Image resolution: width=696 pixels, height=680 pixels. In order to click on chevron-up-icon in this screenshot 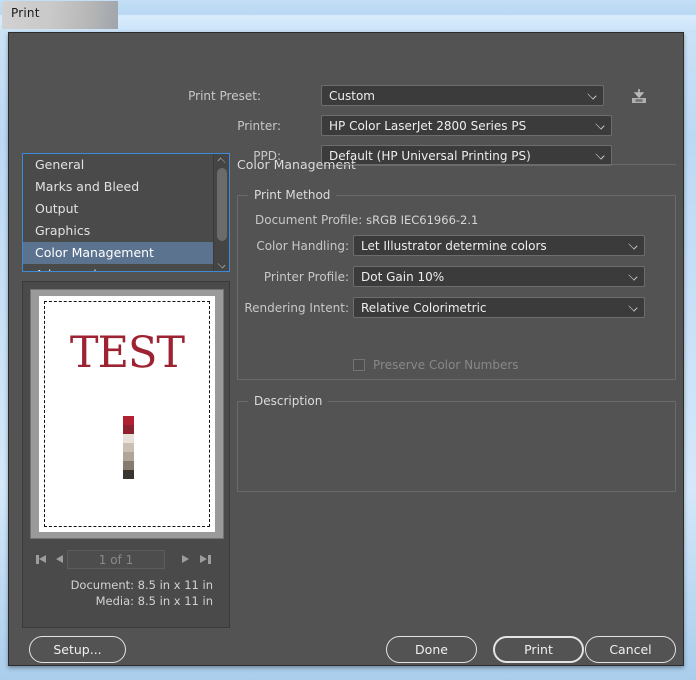, I will do `click(222, 161)`.